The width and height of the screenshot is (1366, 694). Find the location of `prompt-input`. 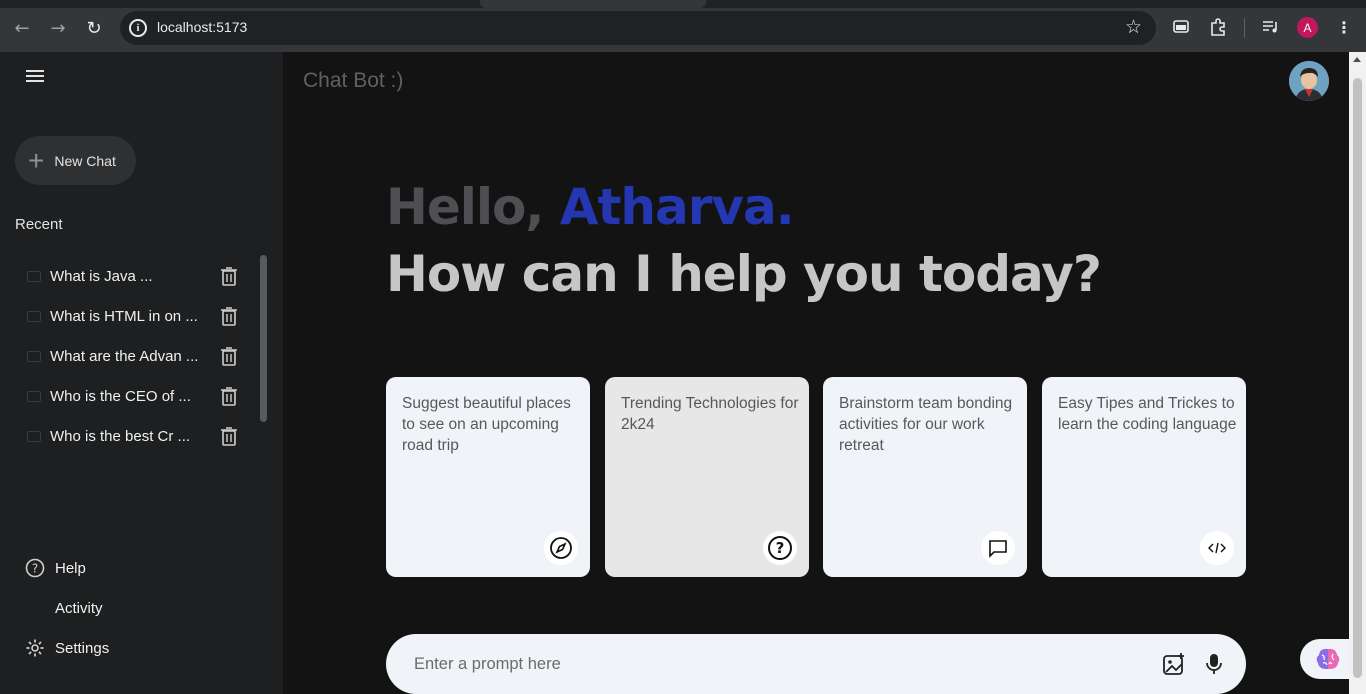

prompt-input is located at coordinates (764, 664).